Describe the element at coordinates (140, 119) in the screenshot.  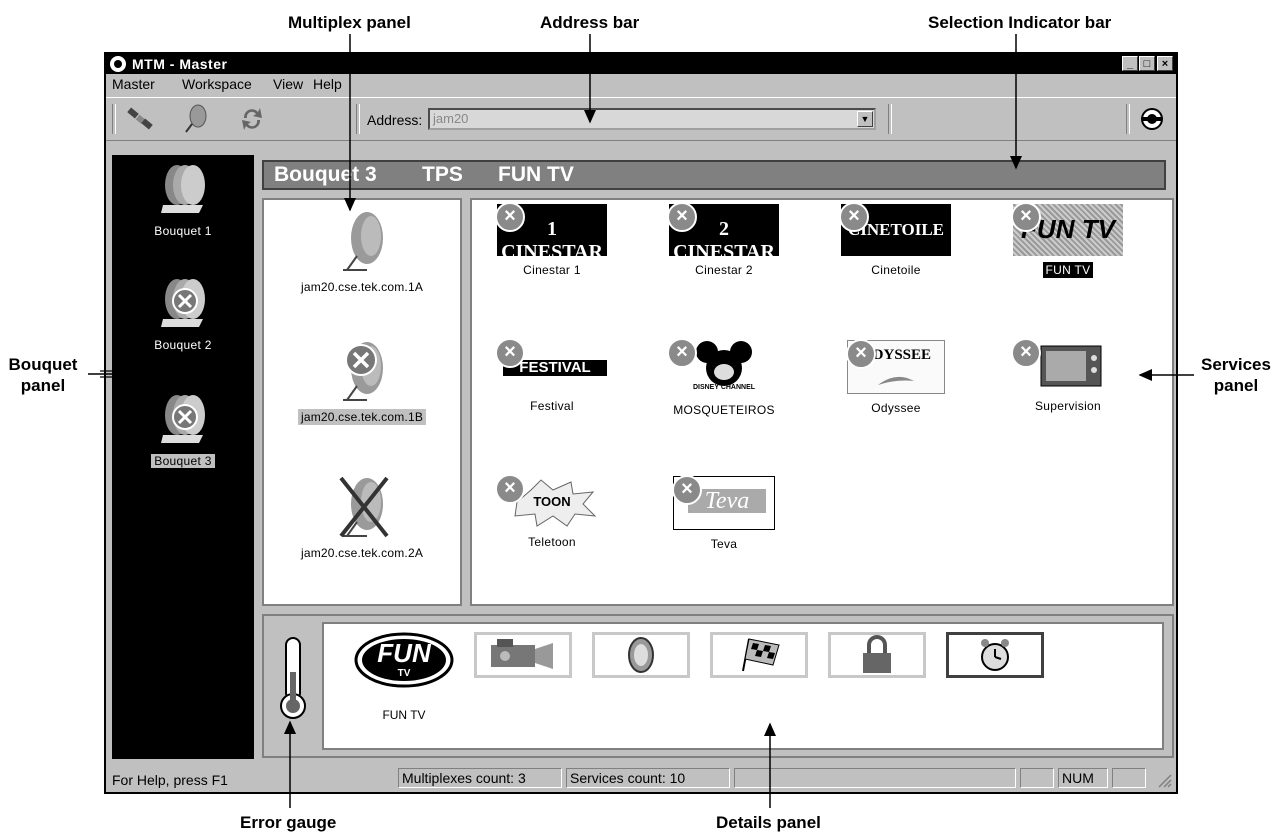
I see `satellite-icon` at that location.